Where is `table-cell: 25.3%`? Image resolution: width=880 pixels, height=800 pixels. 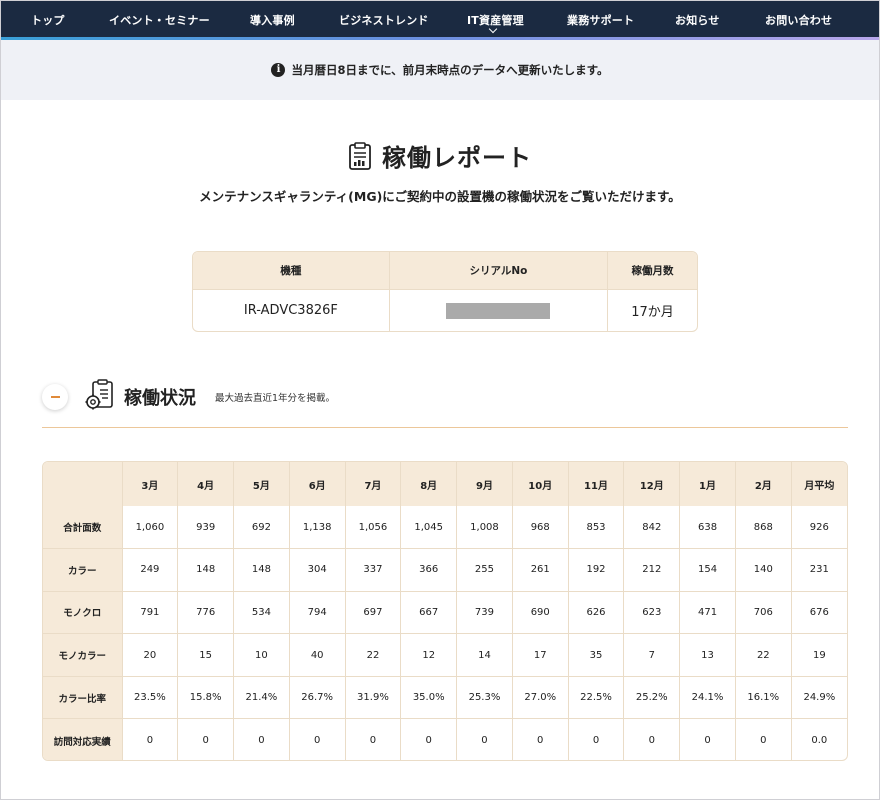
table-cell: 25.3% is located at coordinates (484, 698).